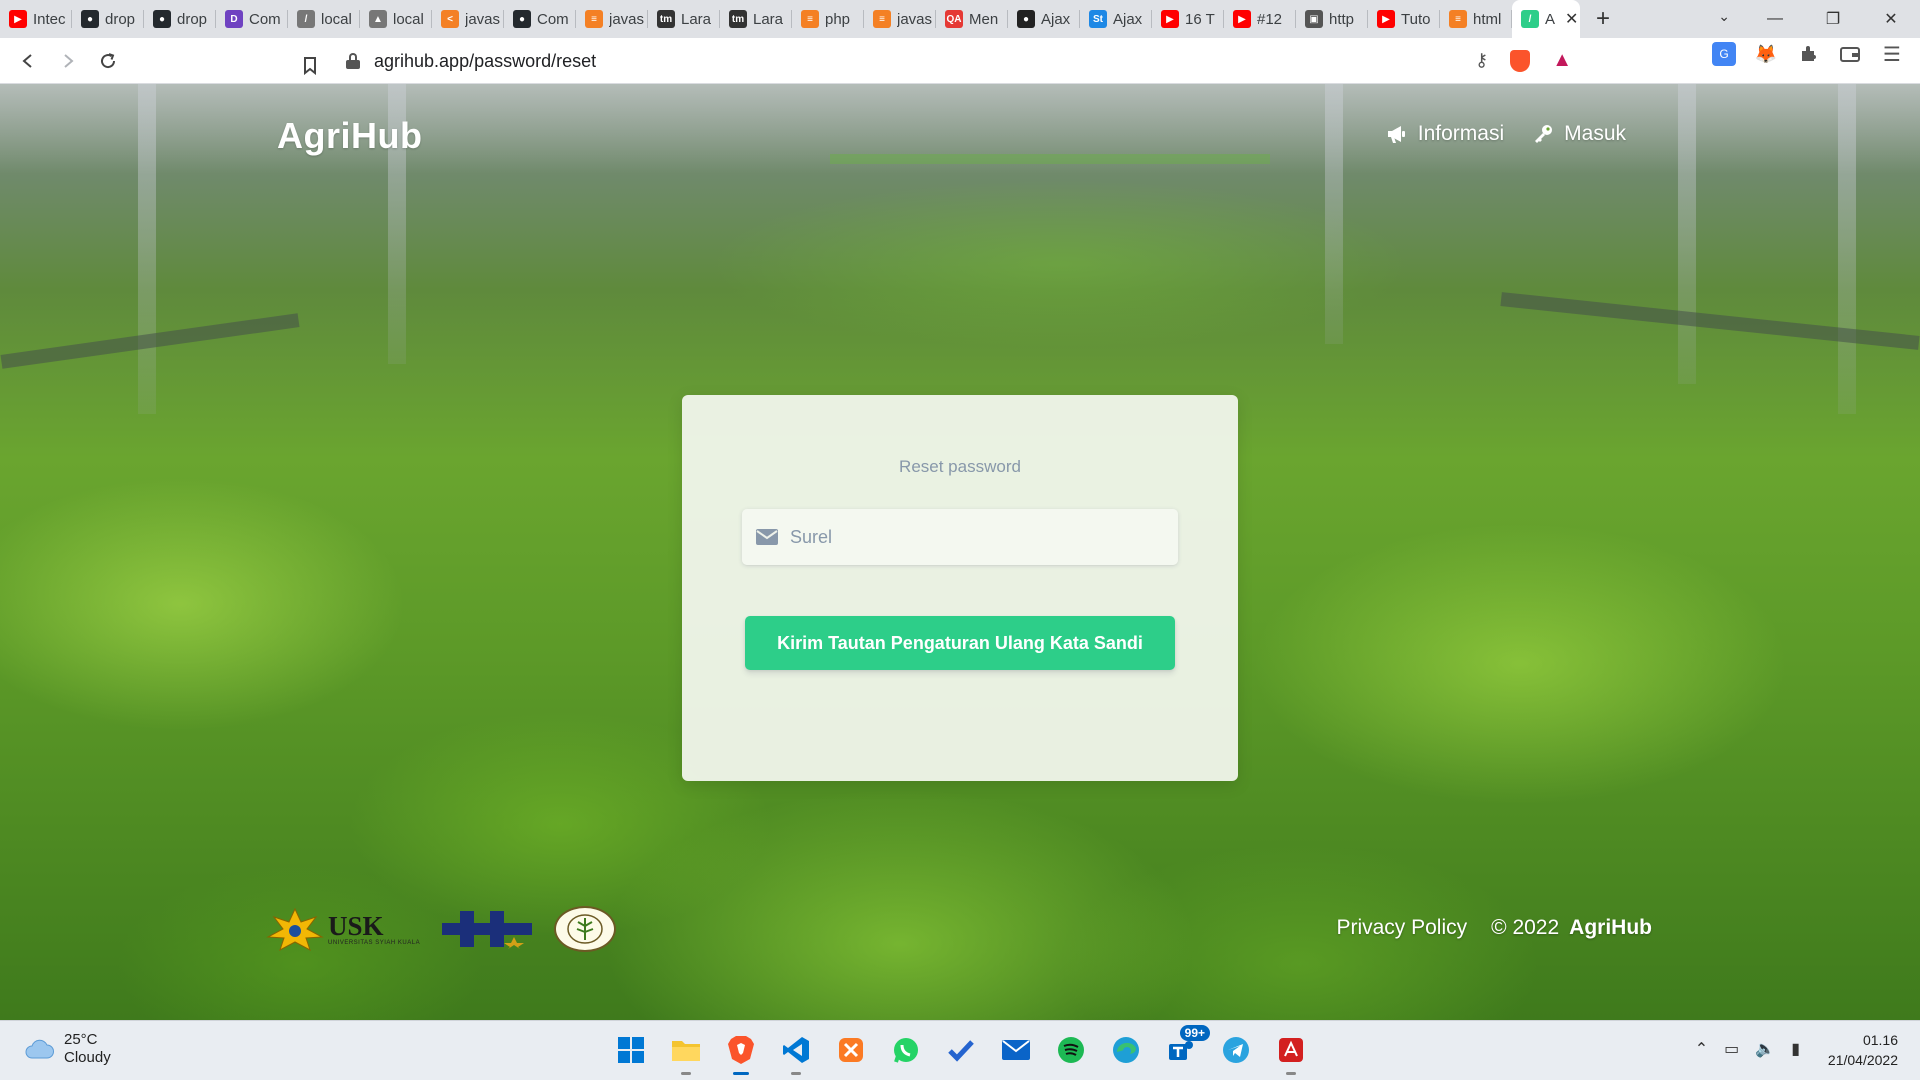 The height and width of the screenshot is (1080, 1920). I want to click on edge-icon, so click(1126, 1050).